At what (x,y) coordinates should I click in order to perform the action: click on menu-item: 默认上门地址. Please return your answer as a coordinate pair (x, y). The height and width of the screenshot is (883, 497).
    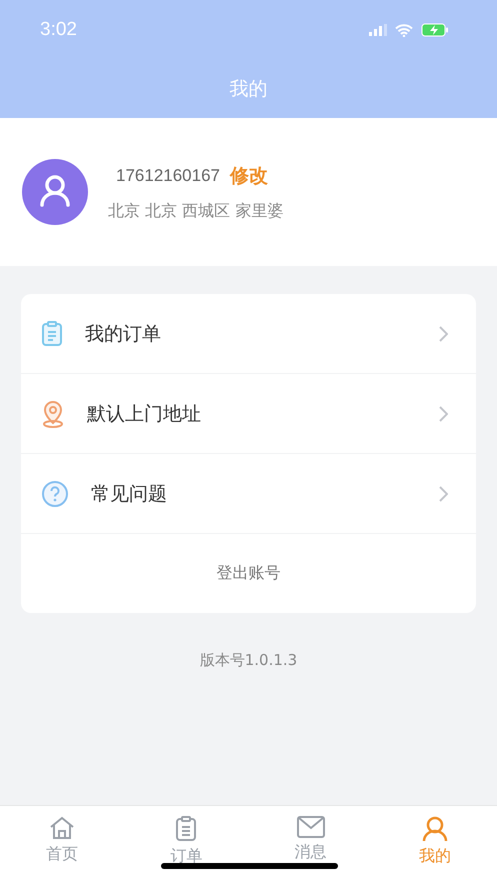
    Looking at the image, I should click on (248, 414).